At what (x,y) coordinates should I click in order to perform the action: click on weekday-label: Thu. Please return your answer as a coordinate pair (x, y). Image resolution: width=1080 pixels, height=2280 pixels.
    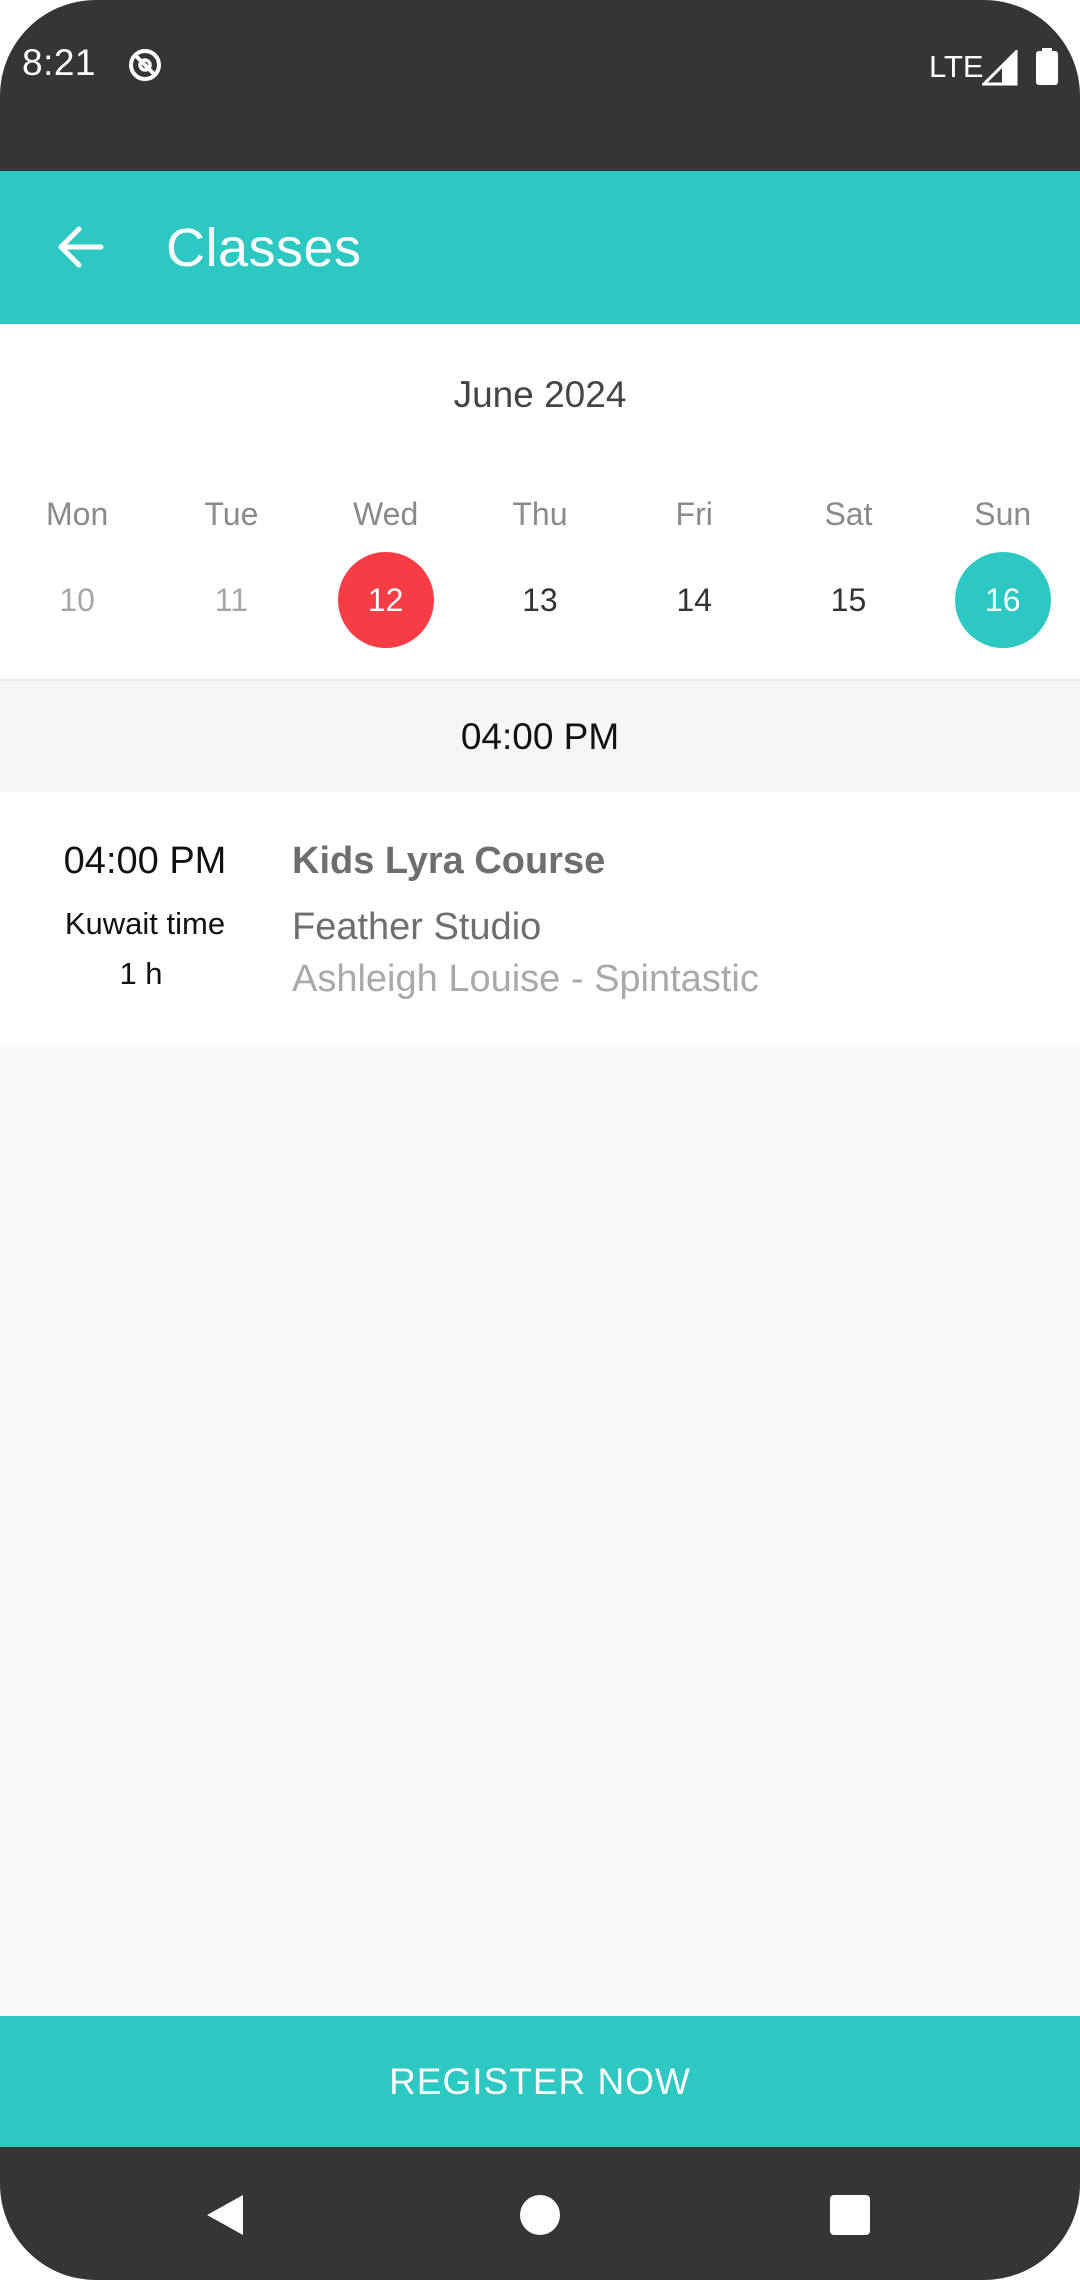
    Looking at the image, I should click on (540, 514).